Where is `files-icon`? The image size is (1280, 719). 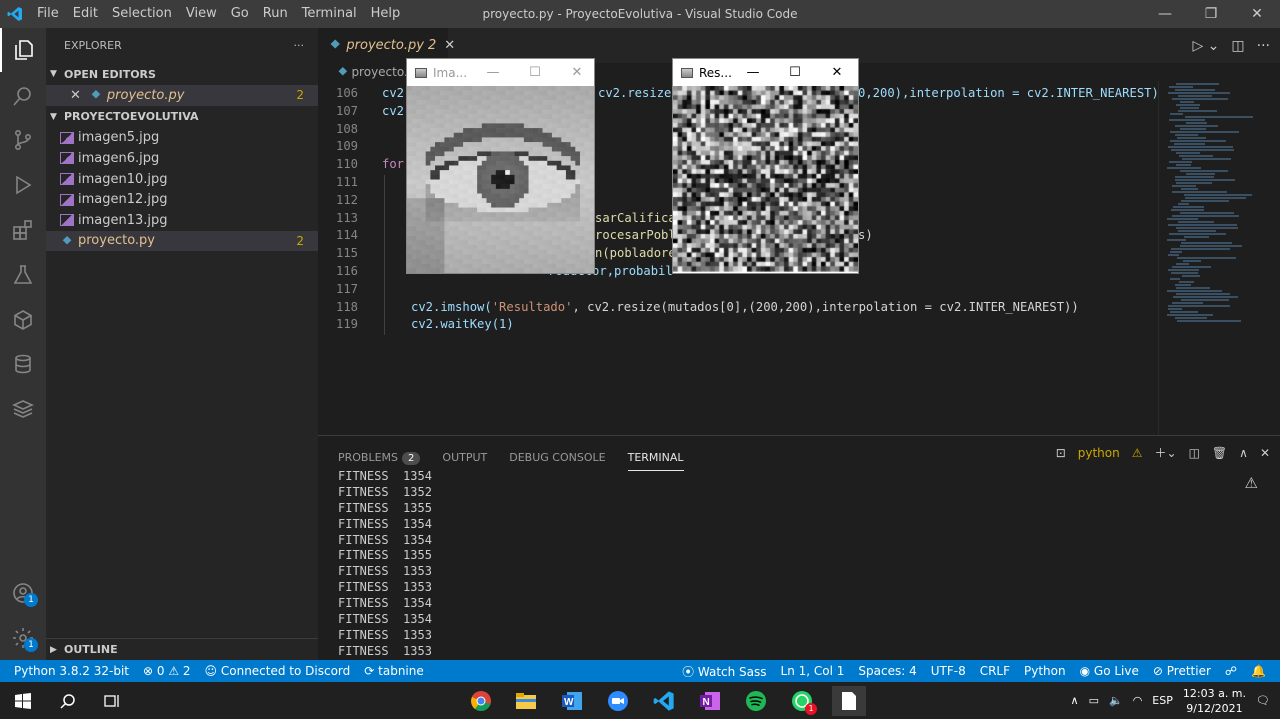
files-icon is located at coordinates (23, 50).